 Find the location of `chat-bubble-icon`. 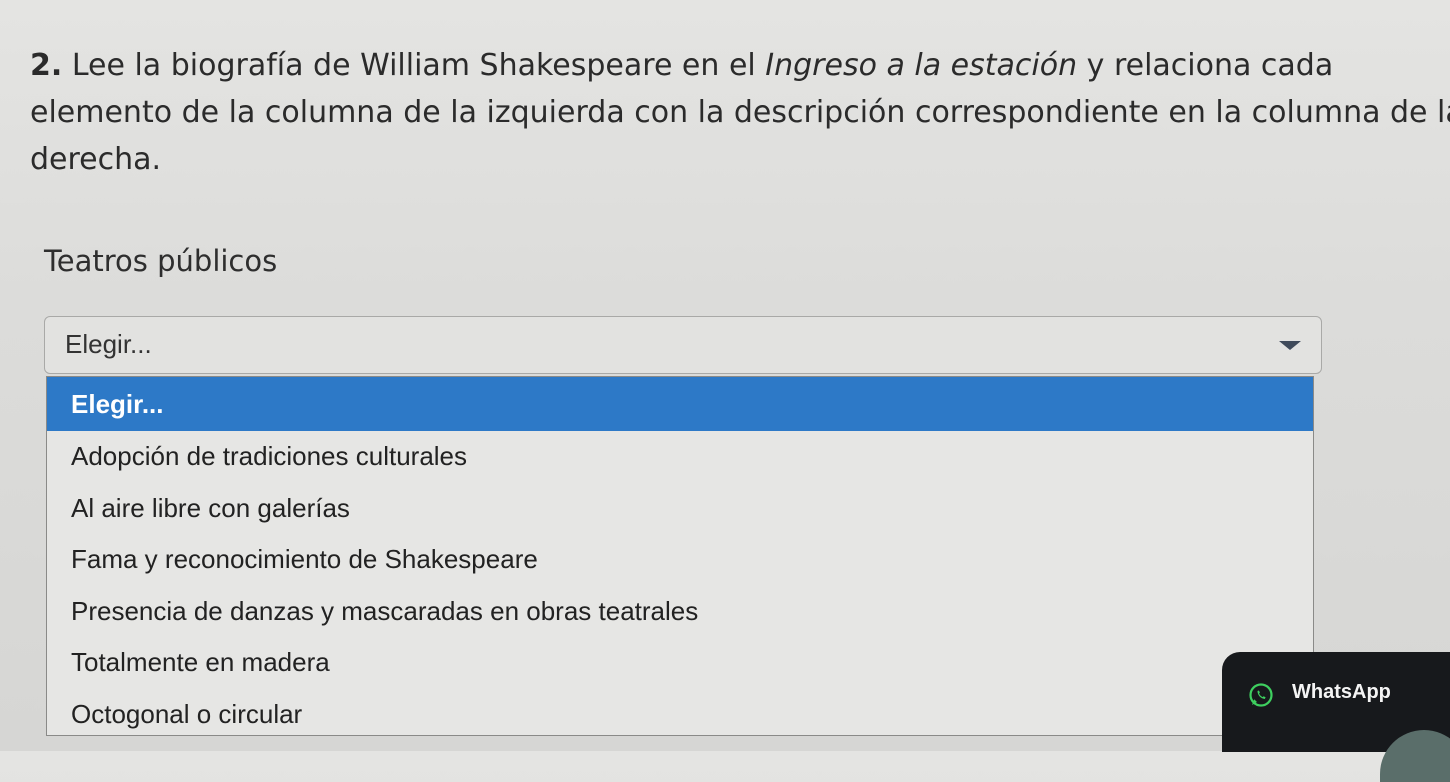

chat-bubble-icon is located at coordinates (1415, 756).